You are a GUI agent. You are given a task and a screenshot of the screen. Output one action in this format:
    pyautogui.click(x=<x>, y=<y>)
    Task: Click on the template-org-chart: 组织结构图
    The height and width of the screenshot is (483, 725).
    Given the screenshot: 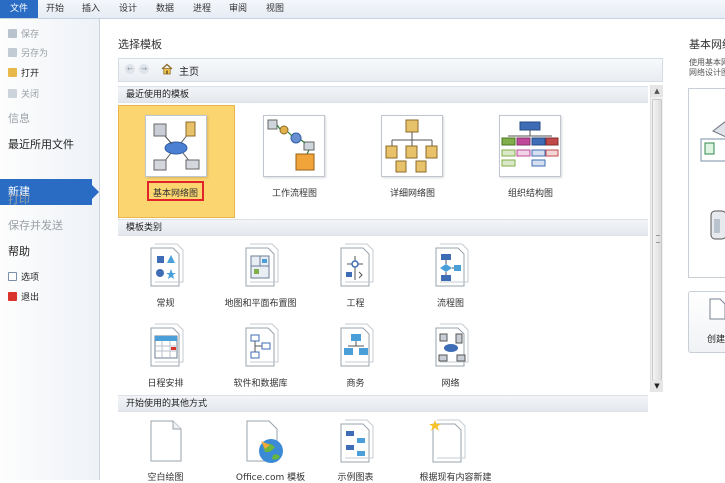 What is the action you would take?
    pyautogui.click(x=530, y=161)
    